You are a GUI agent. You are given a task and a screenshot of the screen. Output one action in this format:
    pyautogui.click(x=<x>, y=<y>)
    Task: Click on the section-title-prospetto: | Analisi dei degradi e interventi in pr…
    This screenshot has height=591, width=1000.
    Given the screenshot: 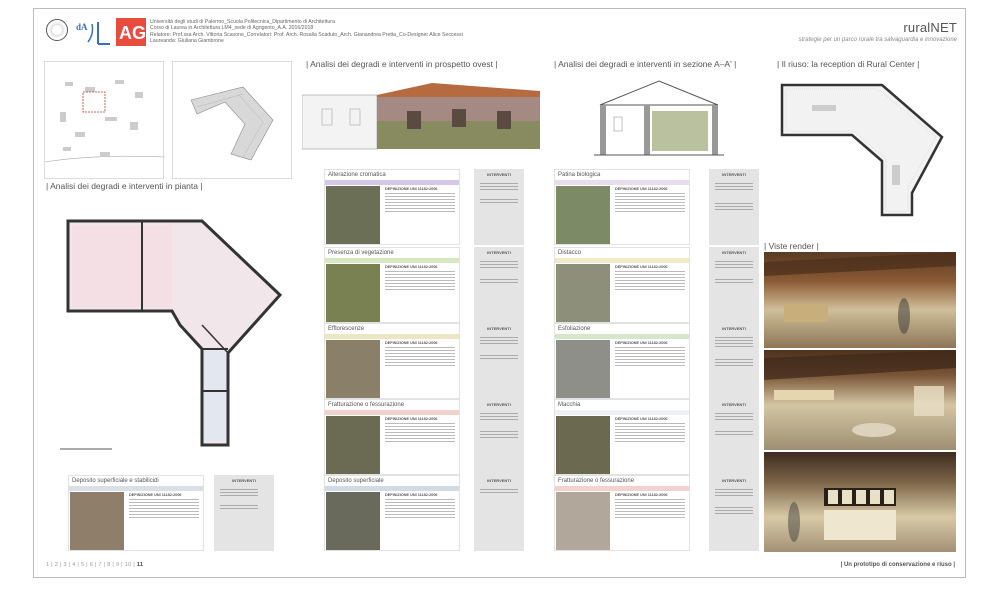 What is the action you would take?
    pyautogui.click(x=402, y=64)
    